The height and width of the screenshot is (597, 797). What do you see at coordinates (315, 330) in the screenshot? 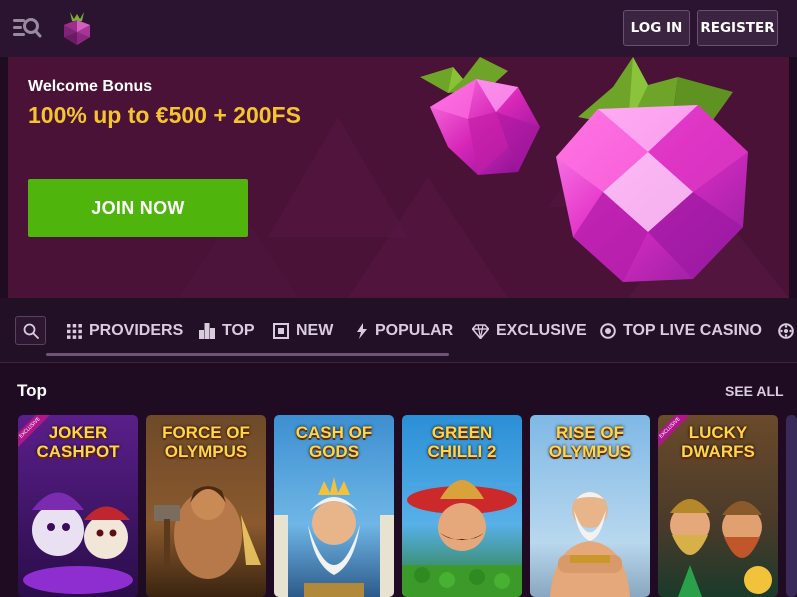
I see `category-label: NEW` at bounding box center [315, 330].